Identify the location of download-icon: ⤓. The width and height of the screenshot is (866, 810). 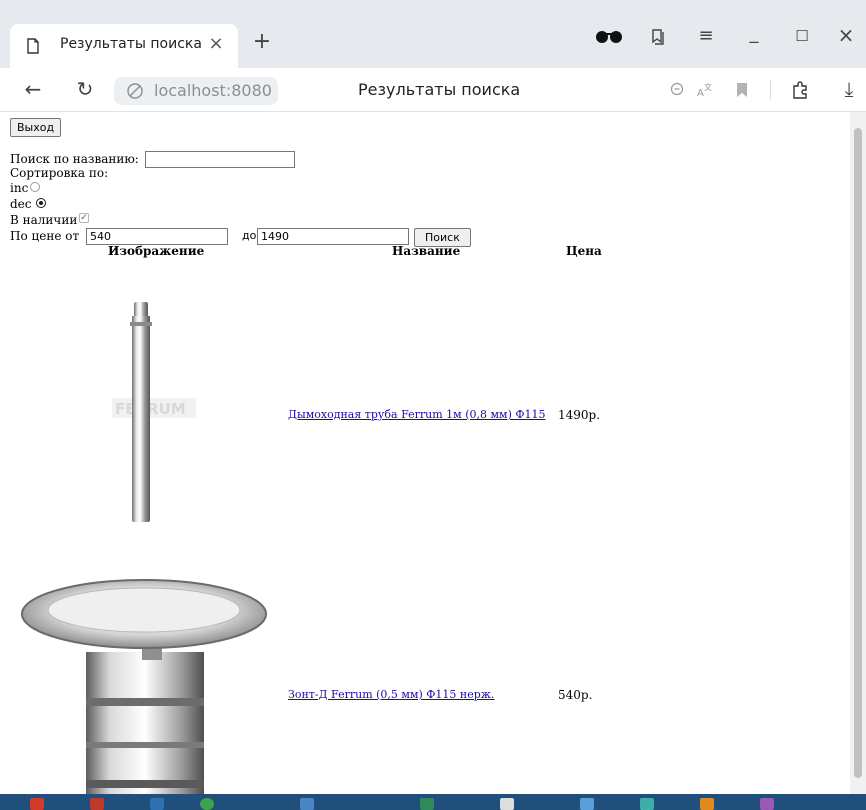
(849, 89).